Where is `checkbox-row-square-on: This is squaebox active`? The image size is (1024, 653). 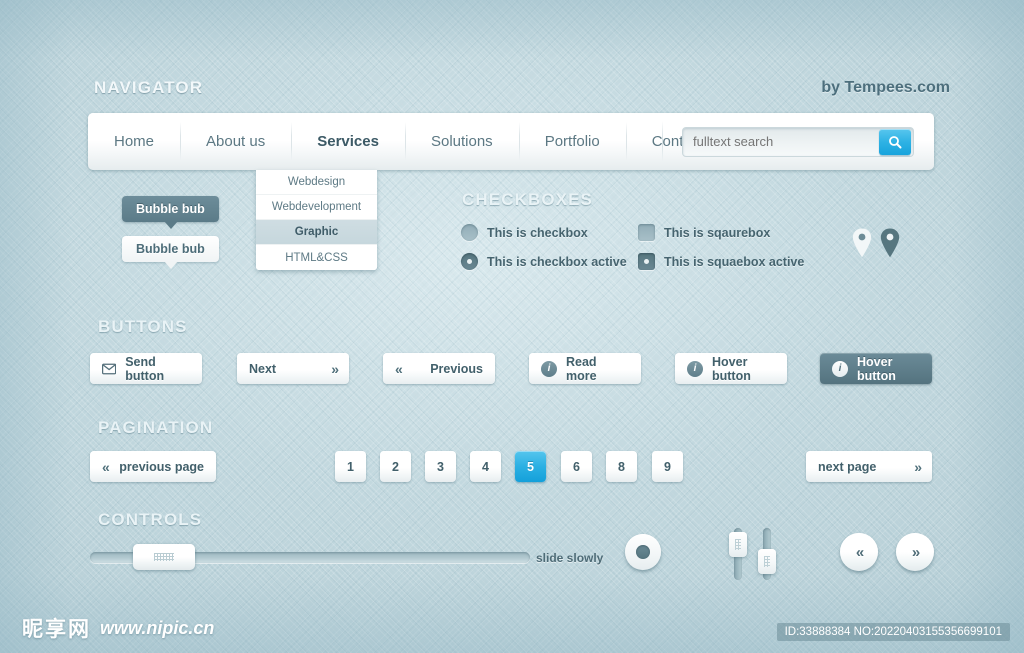 checkbox-row-square-on: This is squaebox active is located at coordinates (721, 261).